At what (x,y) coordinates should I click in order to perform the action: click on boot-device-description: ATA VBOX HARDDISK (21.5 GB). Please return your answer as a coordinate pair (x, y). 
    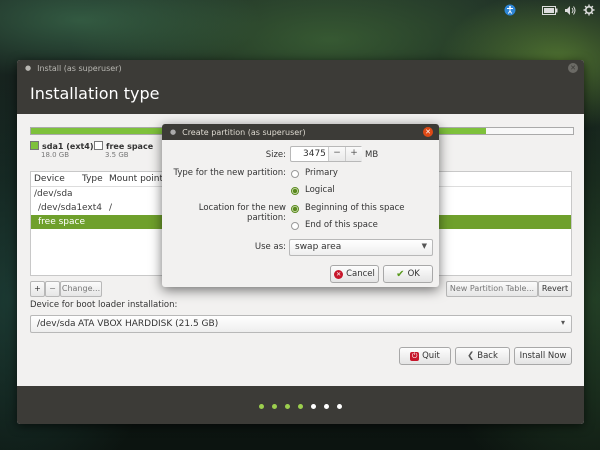
    Looking at the image, I should click on (148, 324).